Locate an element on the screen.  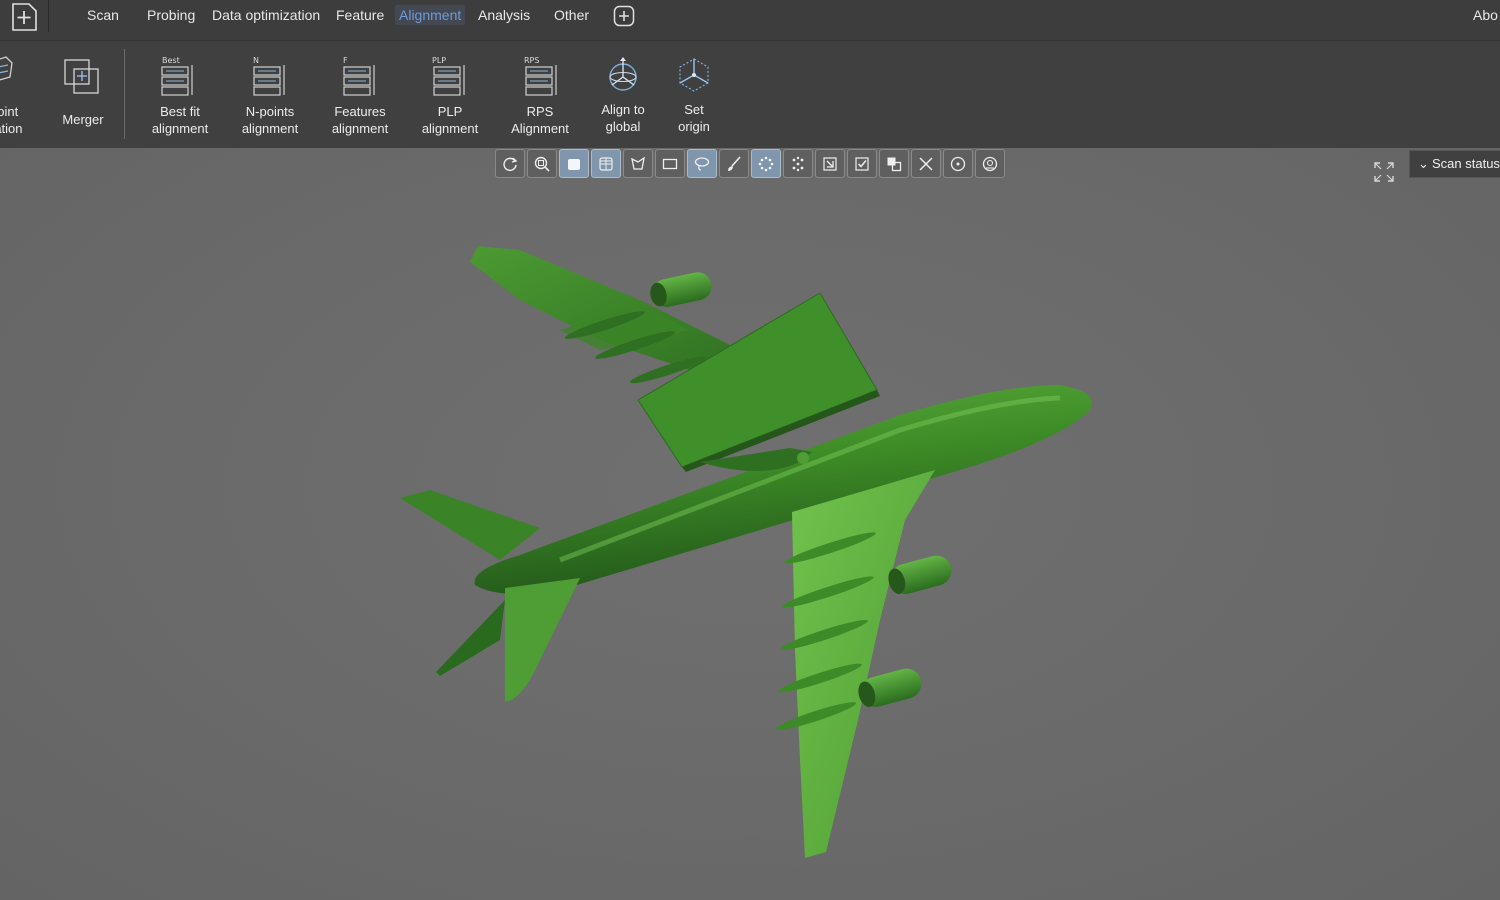
lasso-select-icon is located at coordinates (702, 163).